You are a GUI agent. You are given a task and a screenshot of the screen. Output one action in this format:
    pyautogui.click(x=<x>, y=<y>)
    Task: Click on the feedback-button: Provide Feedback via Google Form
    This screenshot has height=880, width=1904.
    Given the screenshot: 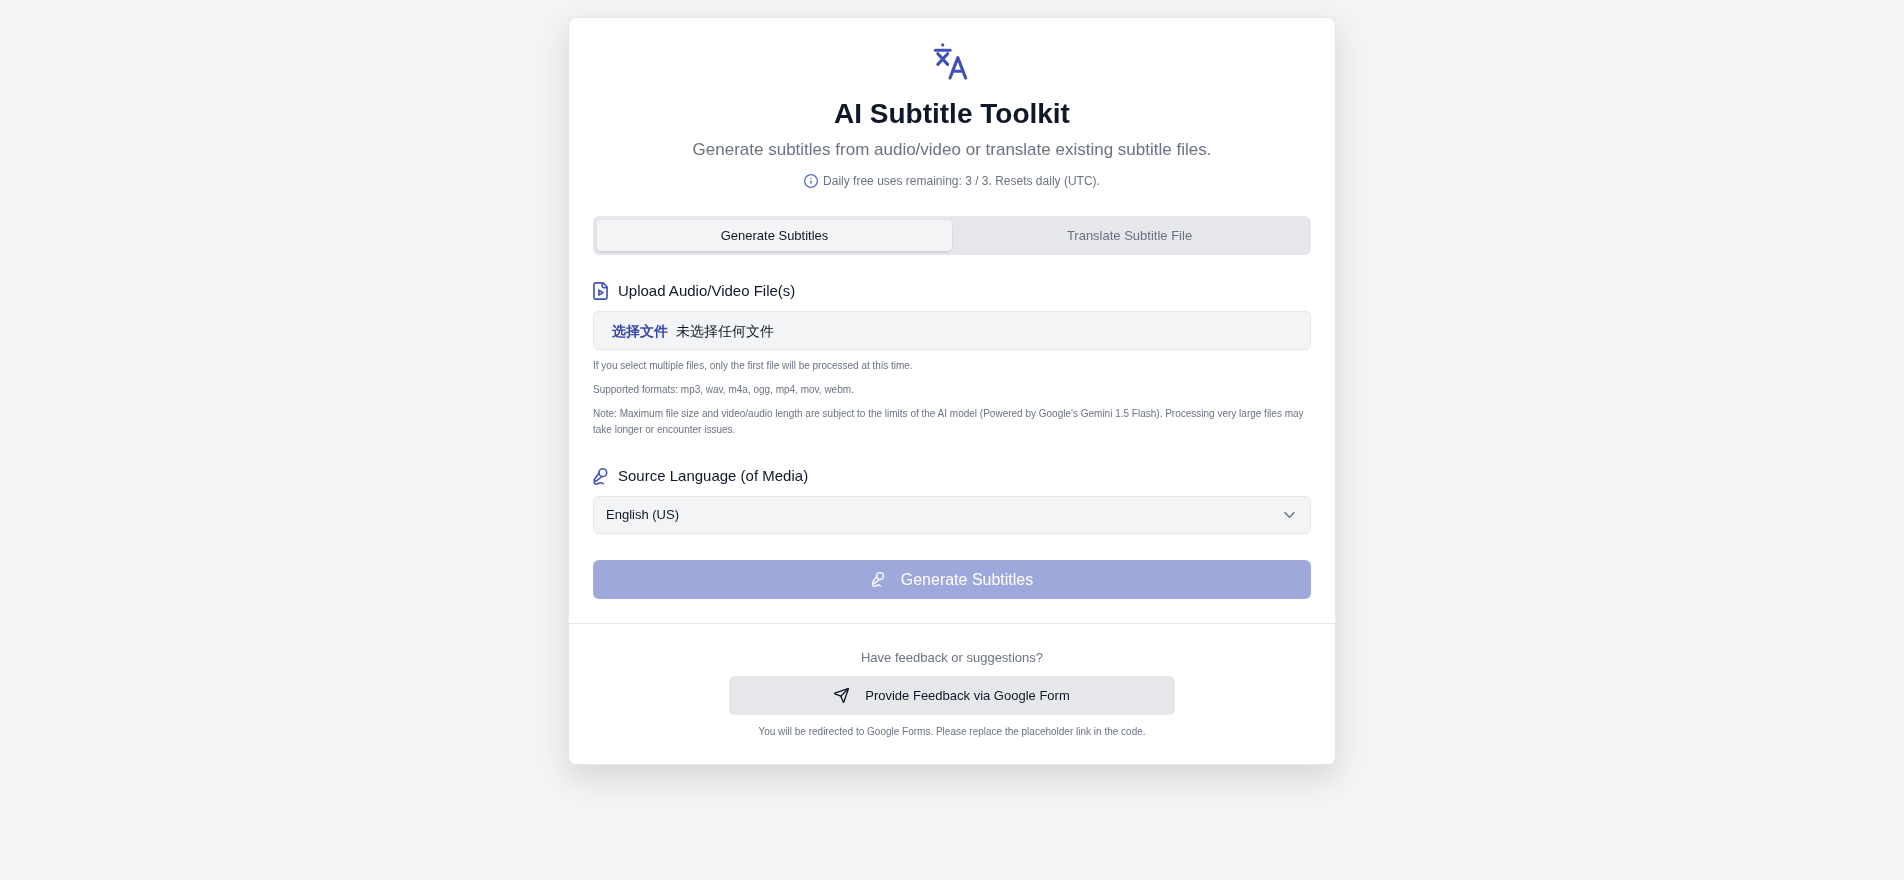 What is the action you would take?
    pyautogui.click(x=952, y=695)
    